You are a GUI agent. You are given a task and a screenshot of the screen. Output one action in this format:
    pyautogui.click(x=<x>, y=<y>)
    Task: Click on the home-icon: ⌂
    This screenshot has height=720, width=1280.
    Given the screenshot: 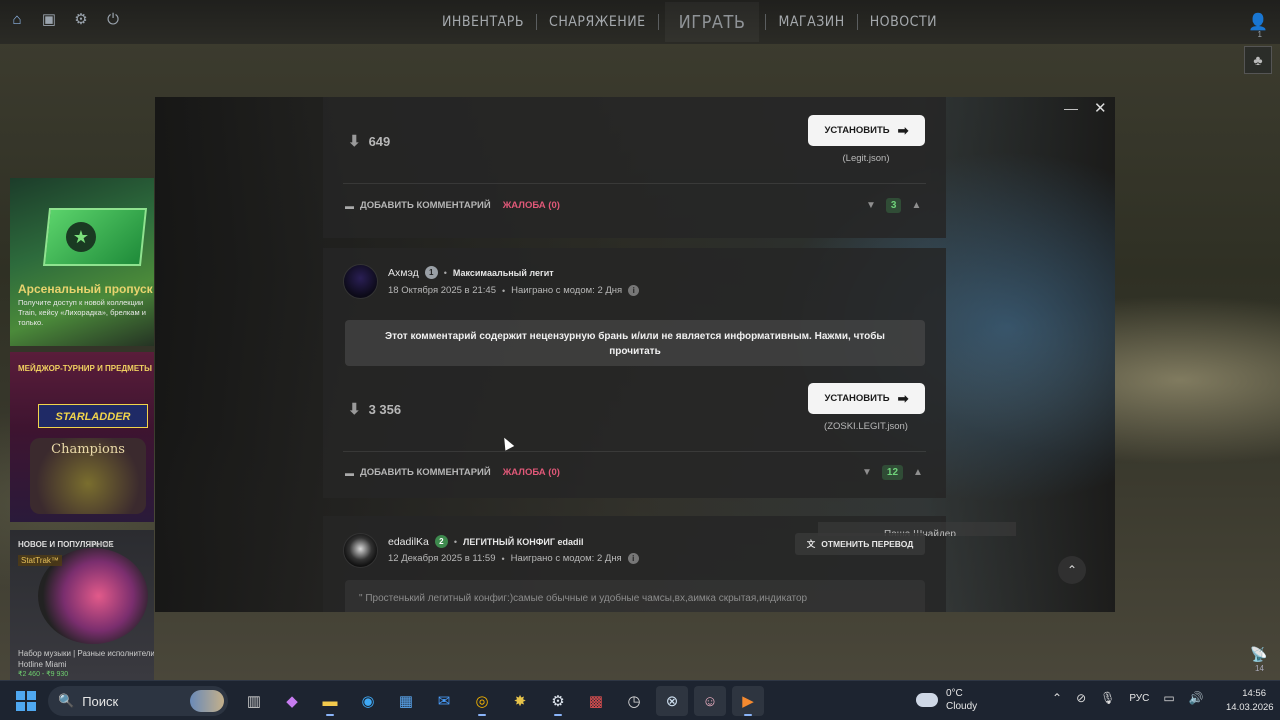 What is the action you would take?
    pyautogui.click(x=17, y=19)
    